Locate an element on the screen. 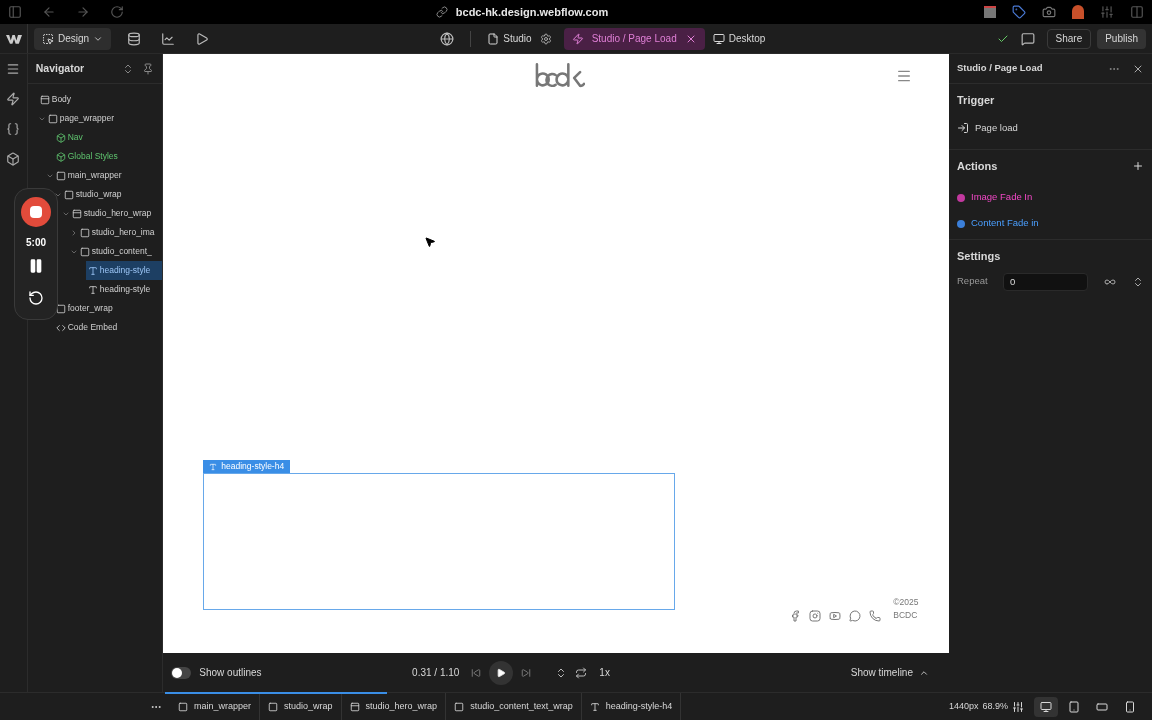 This screenshot has height=720, width=1152. pin-icon is located at coordinates (148, 68).